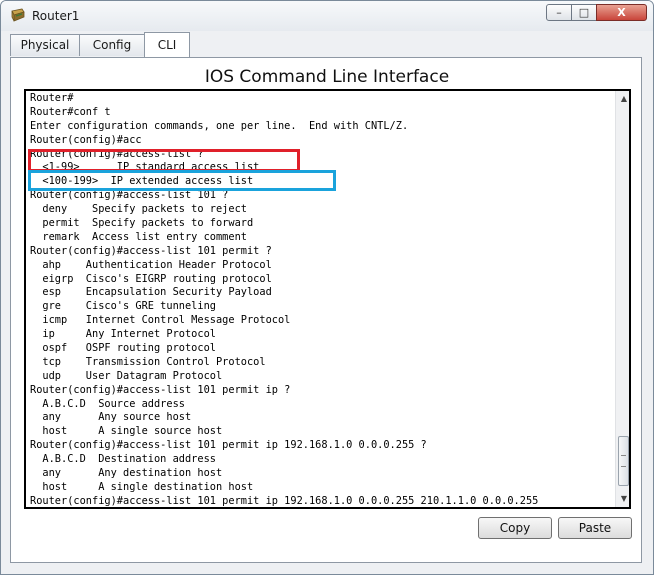  I want to click on console-line: ip Any Internet Protocol, so click(123, 334).